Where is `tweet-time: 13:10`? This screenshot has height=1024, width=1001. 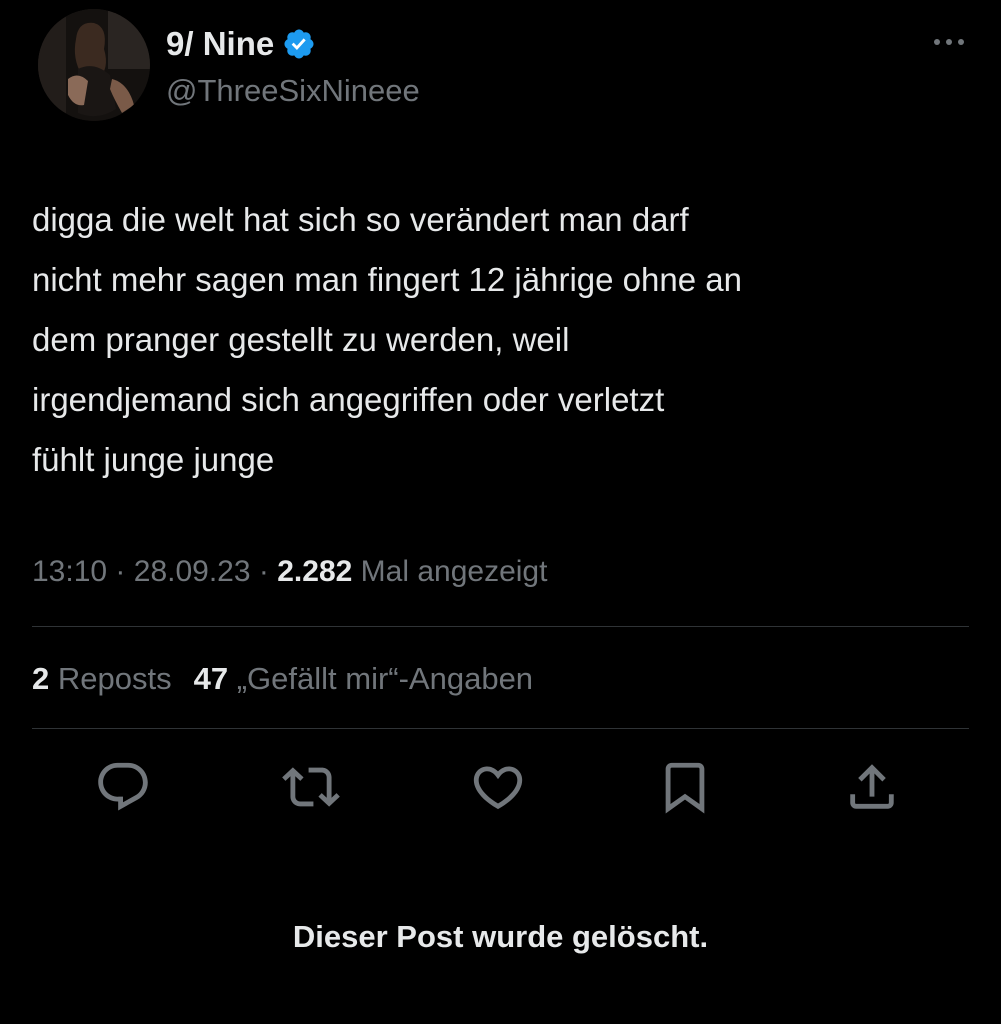
tweet-time: 13:10 is located at coordinates (69, 571).